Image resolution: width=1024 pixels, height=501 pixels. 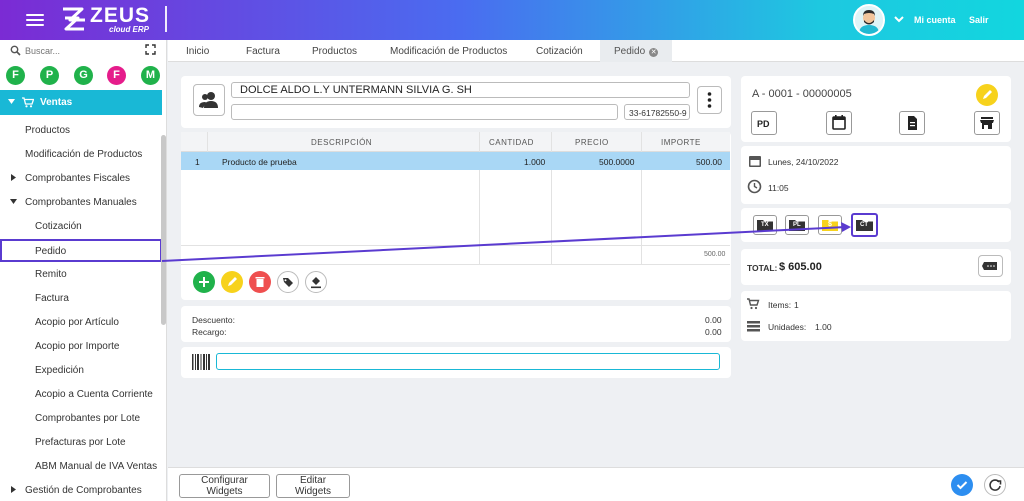 I want to click on delete-item-button, so click(x=260, y=282).